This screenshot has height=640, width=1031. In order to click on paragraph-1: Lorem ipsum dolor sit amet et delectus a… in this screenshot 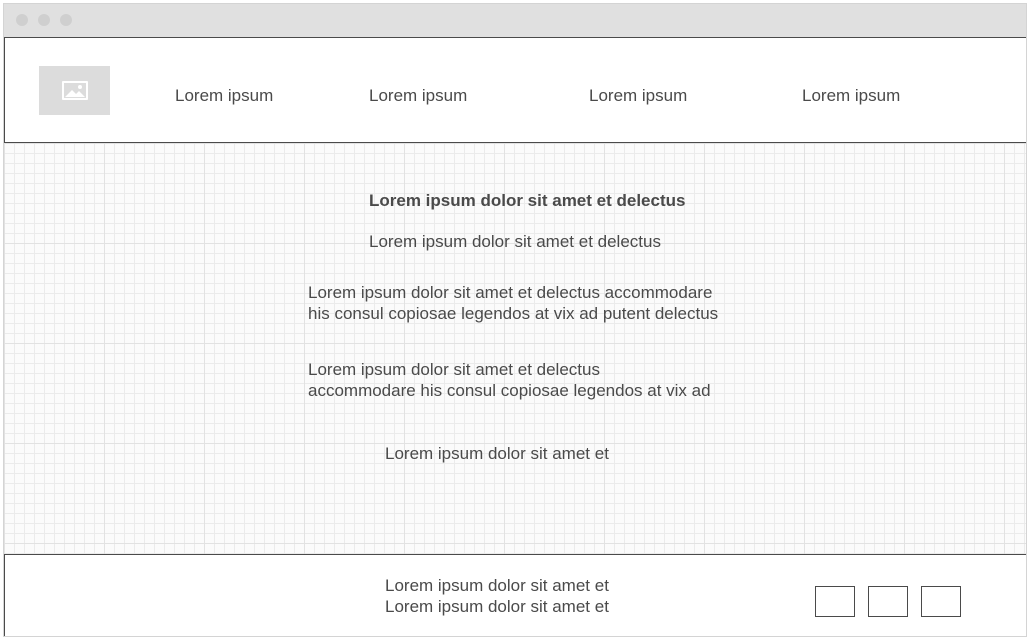, I will do `click(513, 303)`.